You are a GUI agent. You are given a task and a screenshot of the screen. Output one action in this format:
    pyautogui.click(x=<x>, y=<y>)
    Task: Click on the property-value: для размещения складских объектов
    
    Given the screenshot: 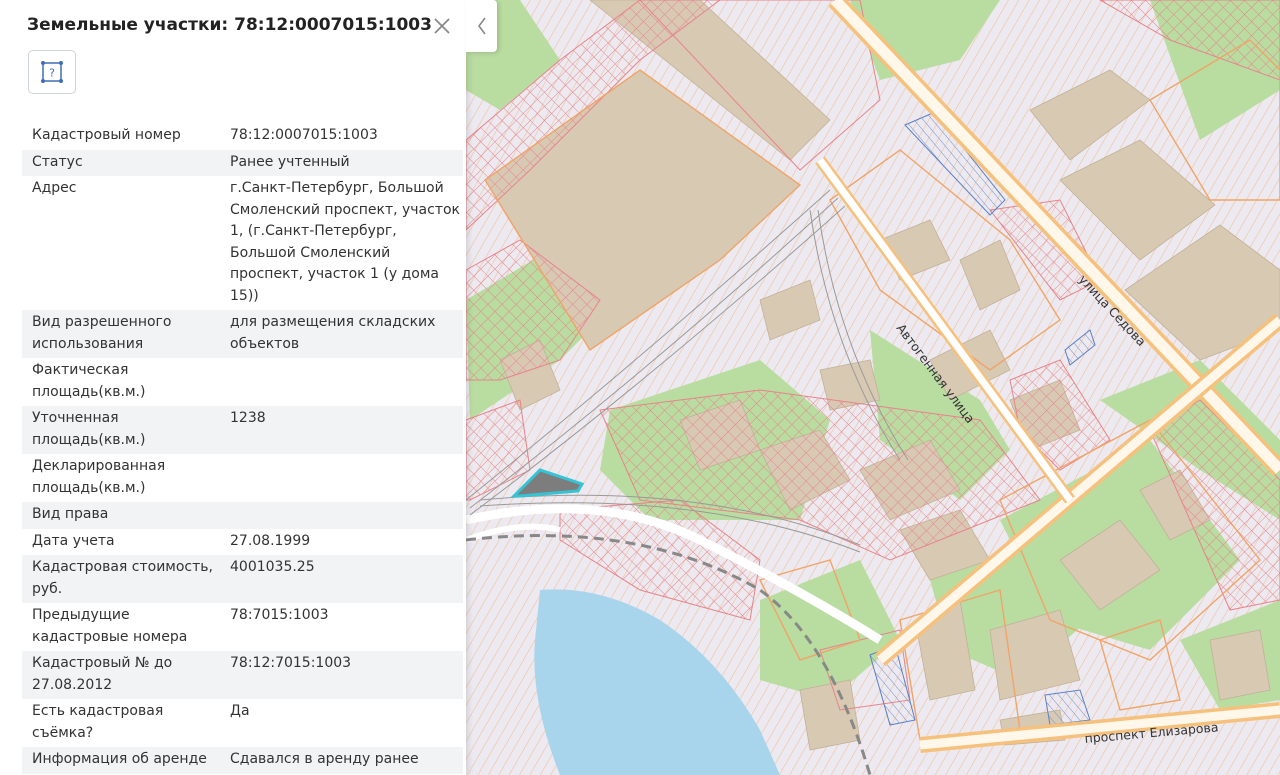 What is the action you would take?
    pyautogui.click(x=333, y=333)
    